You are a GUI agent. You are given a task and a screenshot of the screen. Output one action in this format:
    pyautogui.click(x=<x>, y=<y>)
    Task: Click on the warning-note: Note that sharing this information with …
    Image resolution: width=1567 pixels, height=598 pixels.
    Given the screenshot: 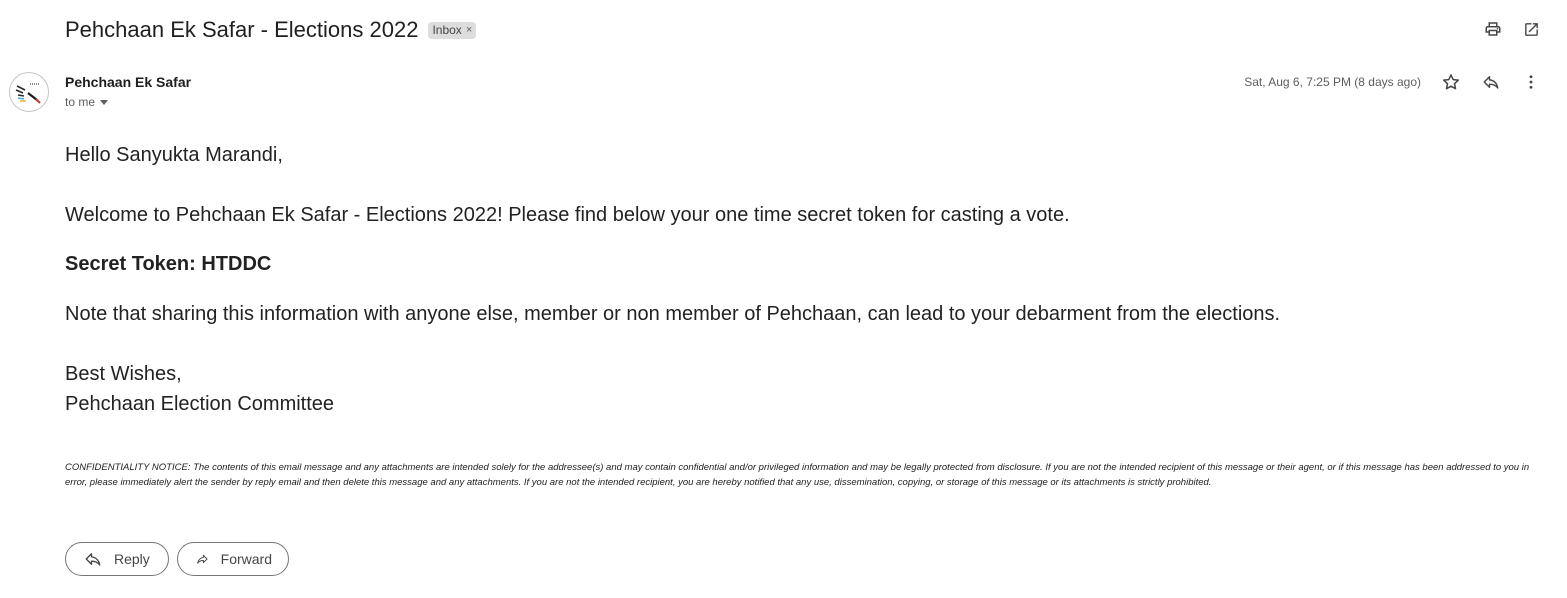 What is the action you would take?
    pyautogui.click(x=673, y=314)
    